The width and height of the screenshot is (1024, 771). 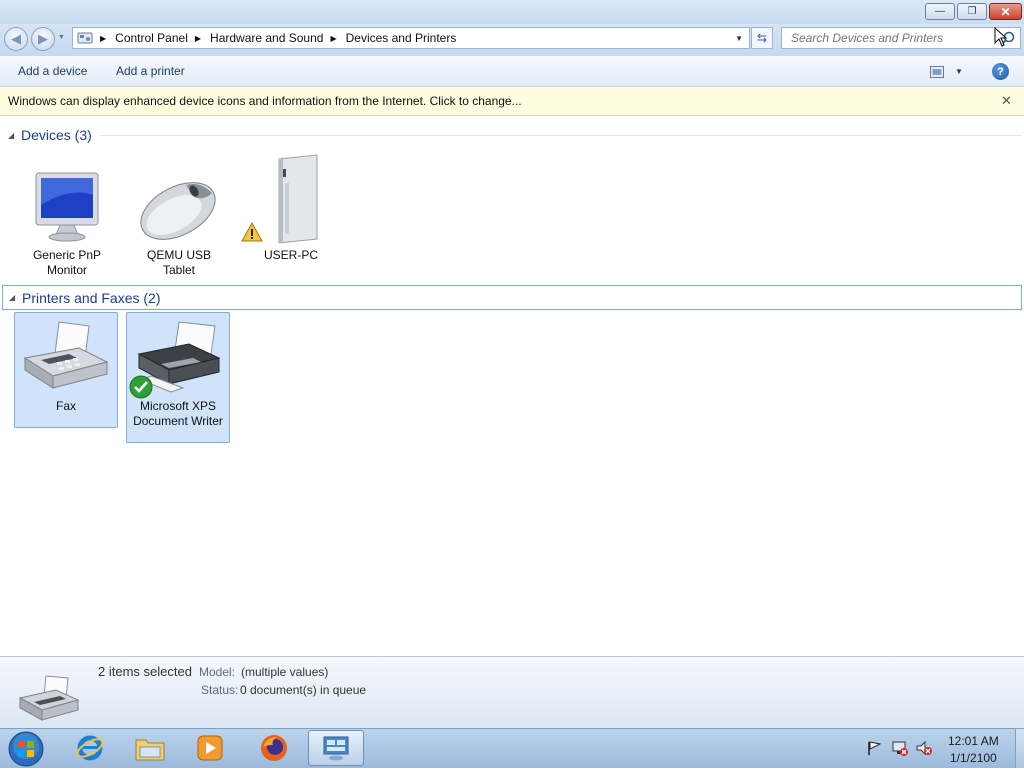 I want to click on help-button: ?, so click(x=1000, y=71).